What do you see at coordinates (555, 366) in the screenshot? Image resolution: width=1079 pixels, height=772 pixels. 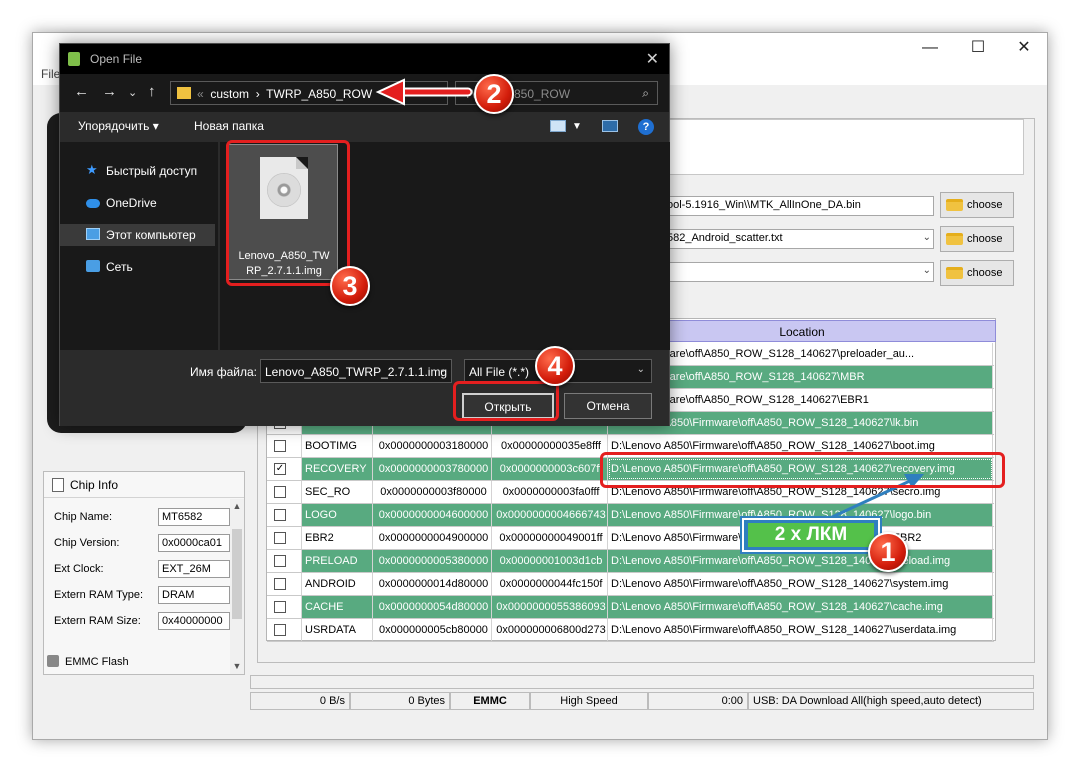 I see `step-badge-4: 4` at bounding box center [555, 366].